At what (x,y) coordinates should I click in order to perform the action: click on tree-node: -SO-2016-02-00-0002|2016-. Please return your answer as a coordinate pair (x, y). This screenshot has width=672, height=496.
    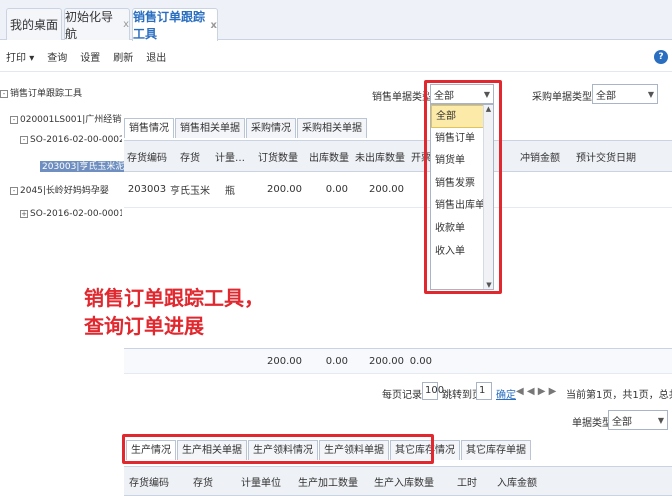
    Looking at the image, I should click on (71, 140).